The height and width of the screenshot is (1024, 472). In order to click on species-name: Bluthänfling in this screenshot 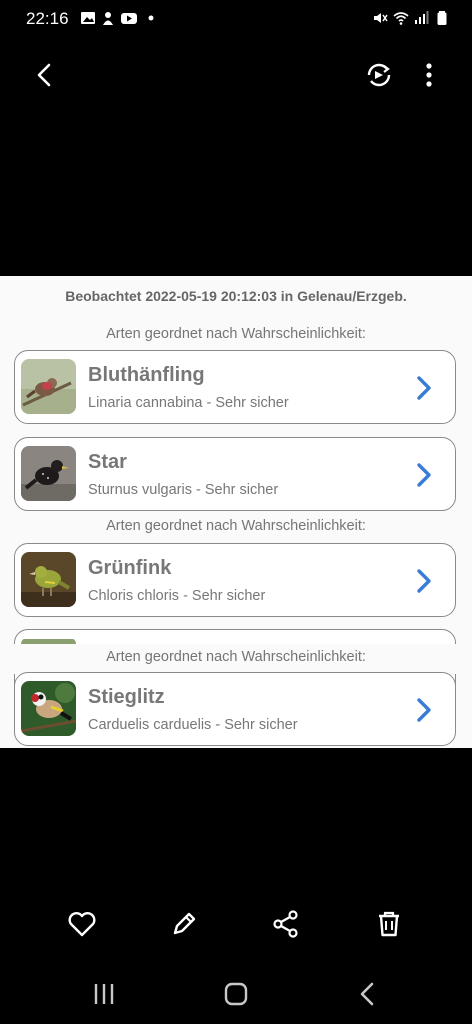, I will do `click(146, 375)`.